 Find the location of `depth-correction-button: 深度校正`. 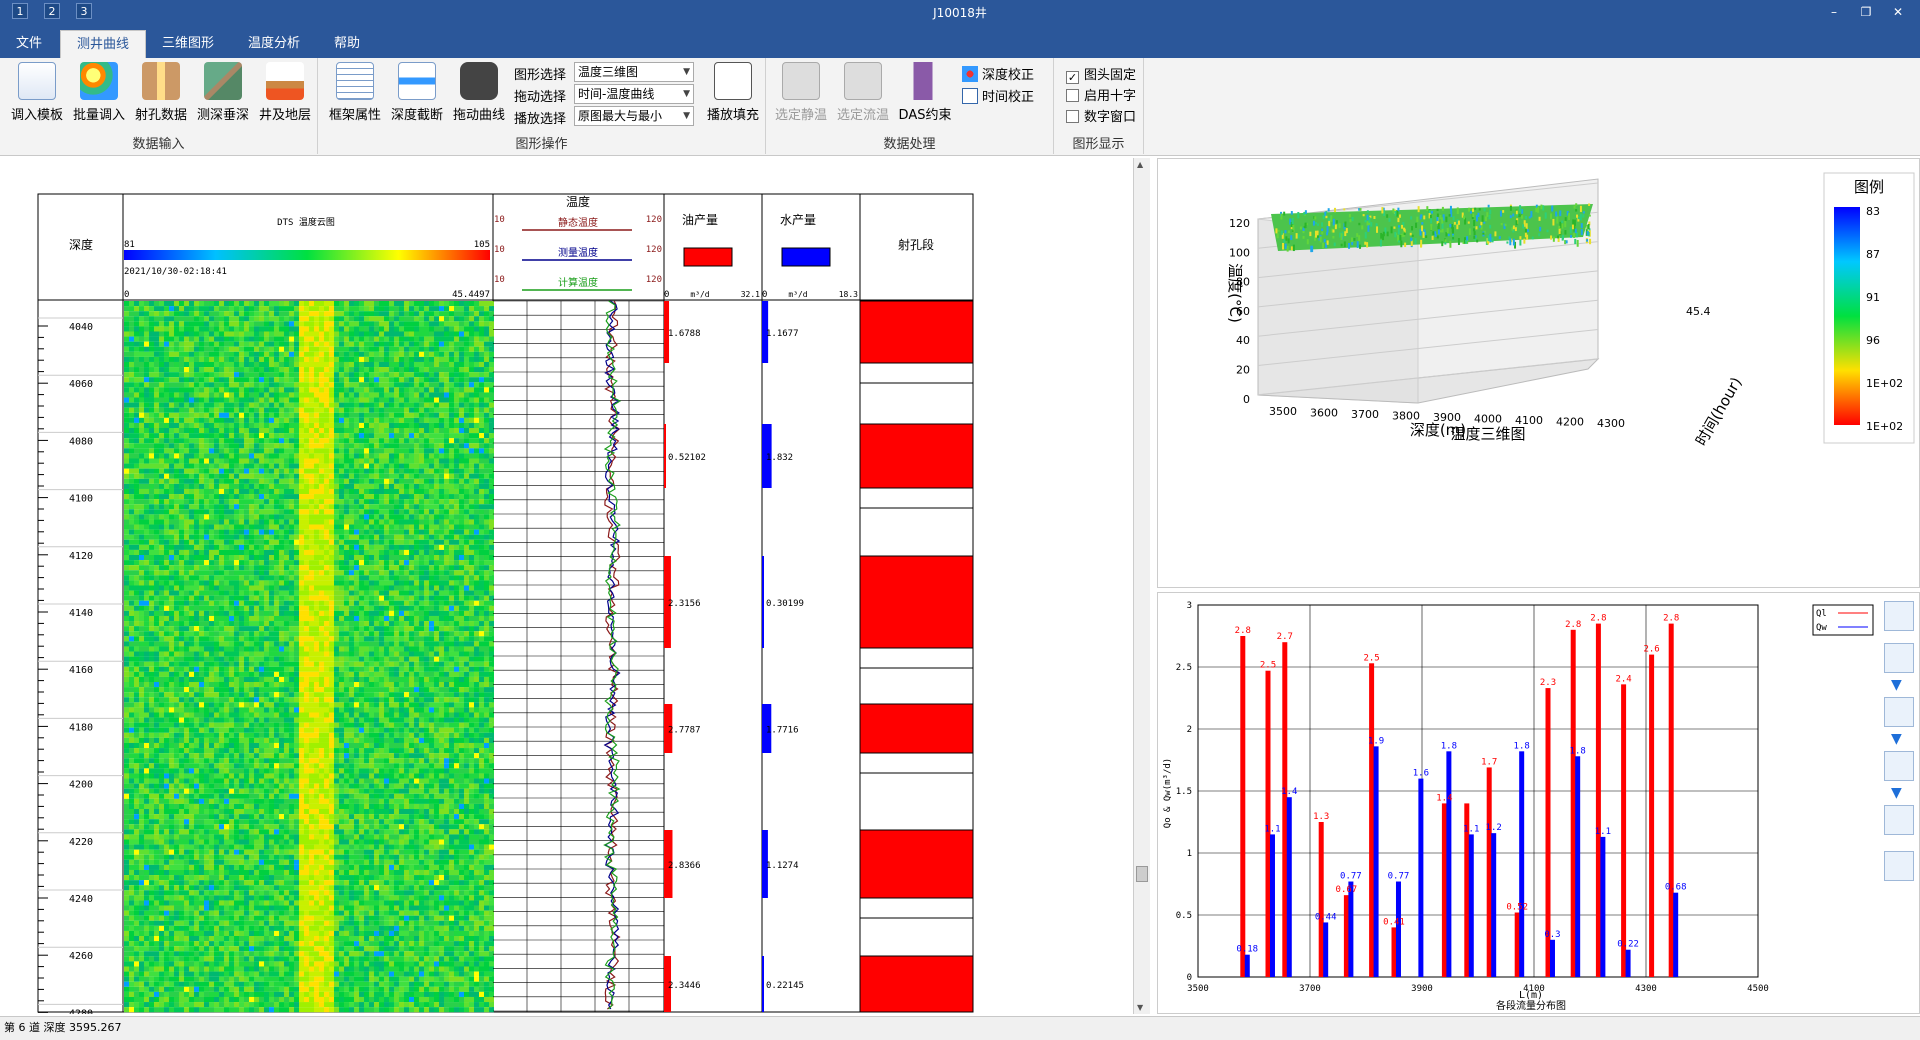

depth-correction-button: 深度校正 is located at coordinates (998, 73).